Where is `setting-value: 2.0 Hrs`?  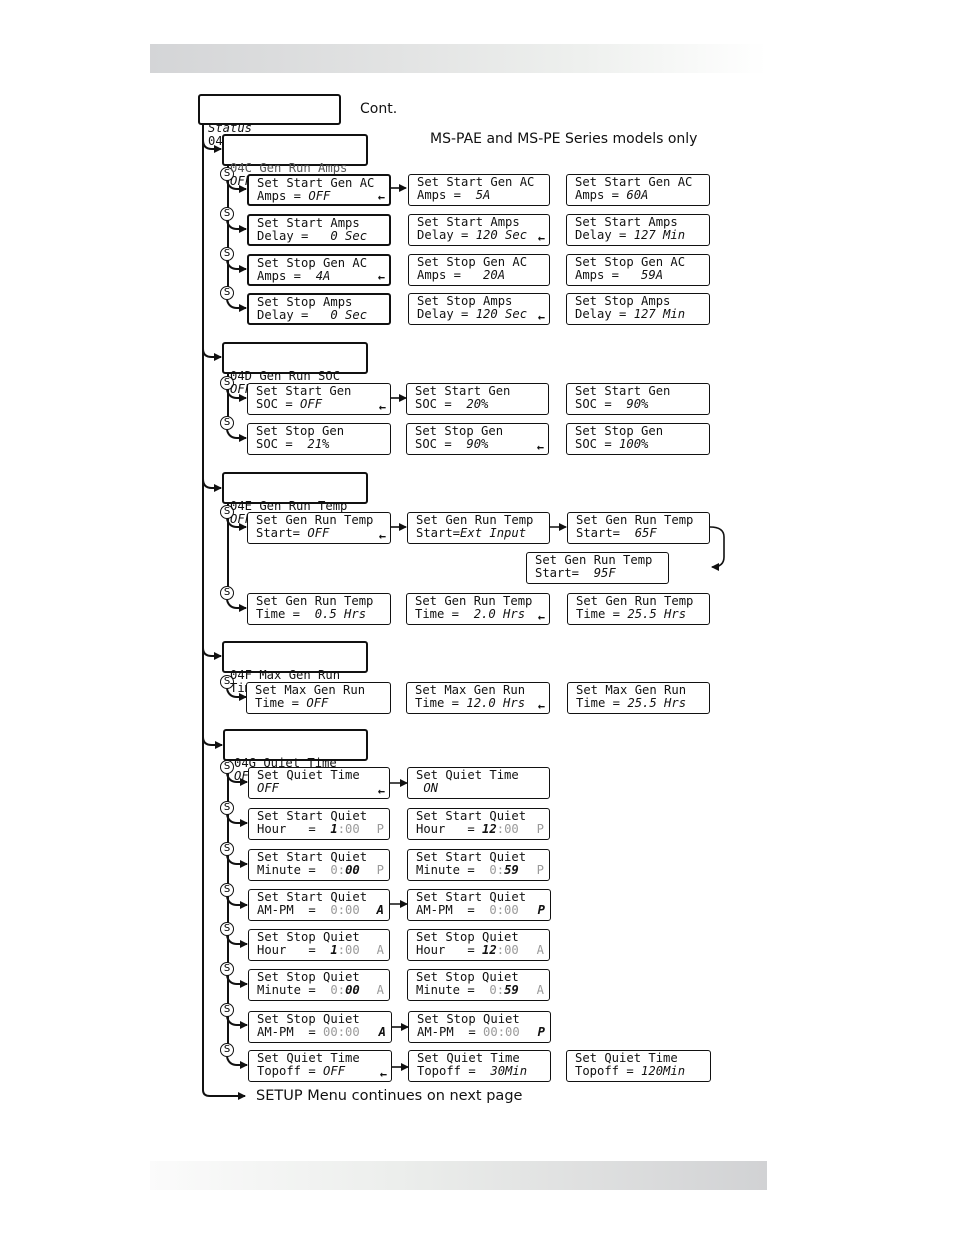 setting-value: 2.0 Hrs is located at coordinates (499, 613).